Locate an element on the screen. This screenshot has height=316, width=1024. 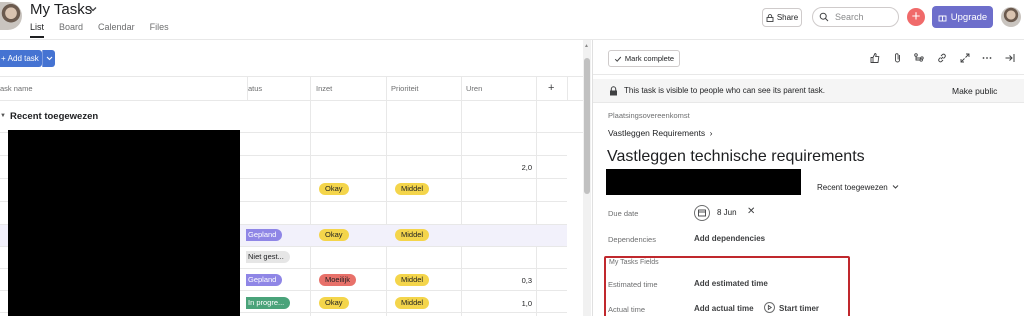
column-header-status: atus is located at coordinates (255, 88).